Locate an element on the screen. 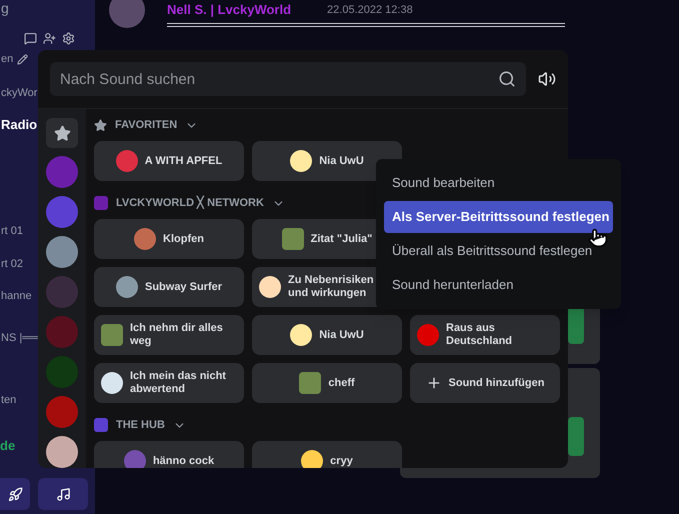  favorites-tab is located at coordinates (62, 133).